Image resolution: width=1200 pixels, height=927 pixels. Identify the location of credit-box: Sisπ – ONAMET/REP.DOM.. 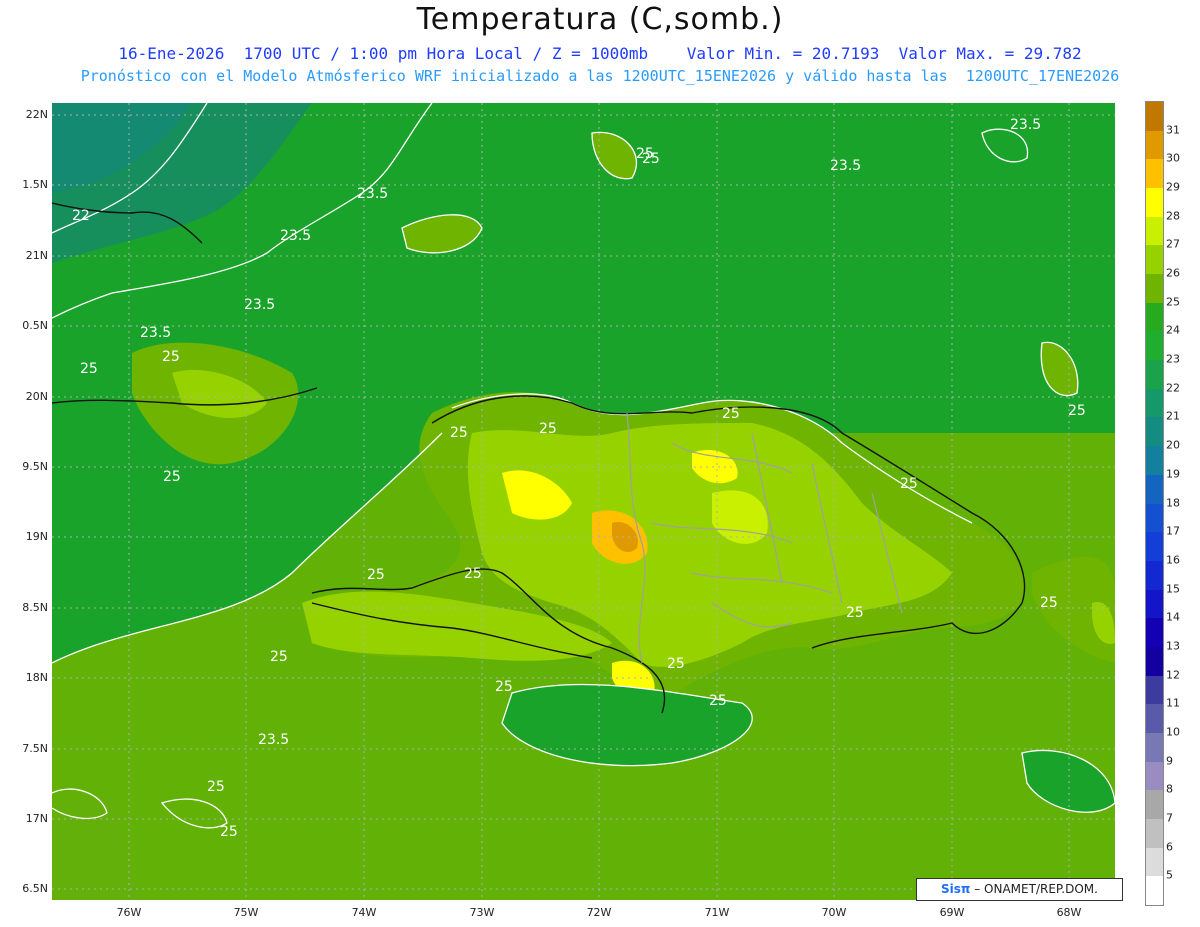
(1019, 889).